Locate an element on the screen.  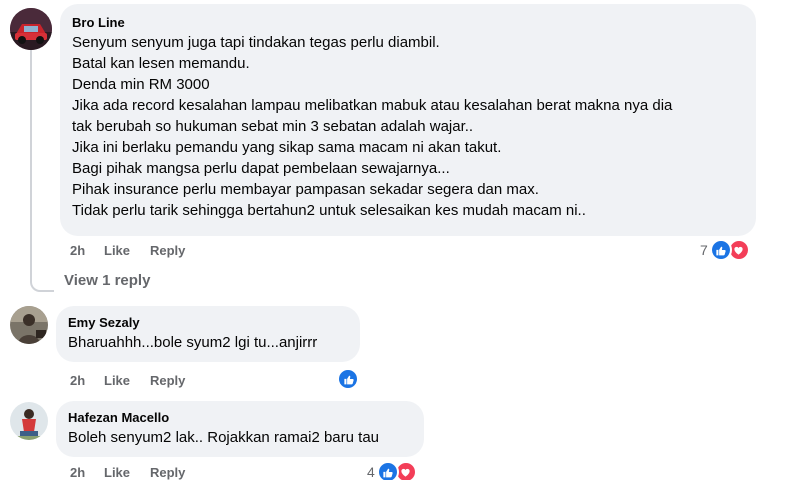
comment-line: Denda min RM 3000 is located at coordinates (141, 84).